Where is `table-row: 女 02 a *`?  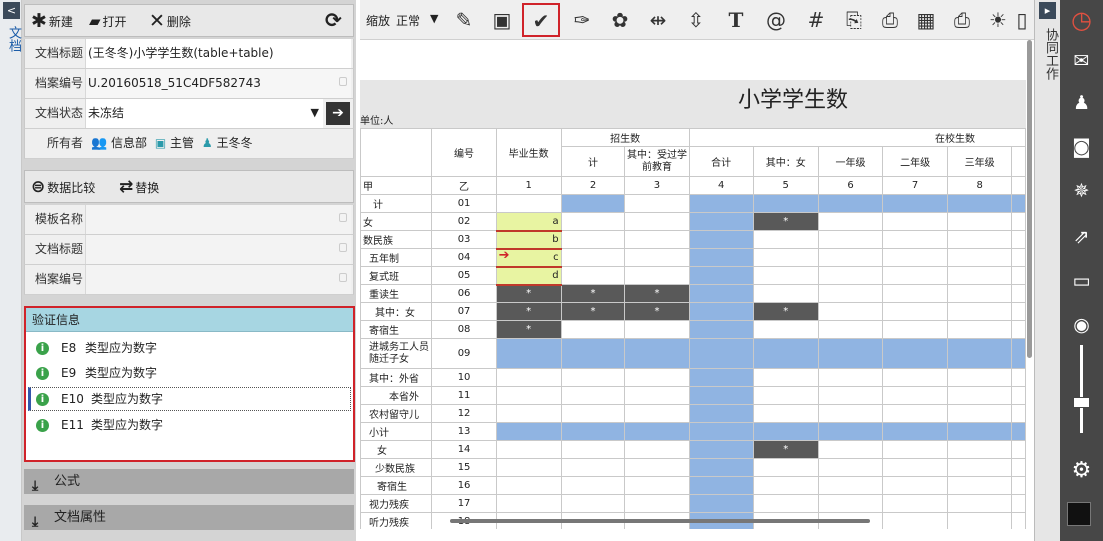 table-row: 女 02 a * is located at coordinates (693, 222).